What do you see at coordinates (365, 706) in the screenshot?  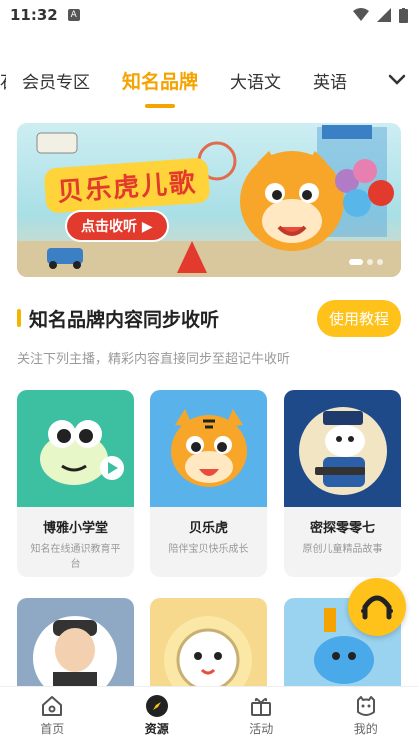 I see `profile-face-icon` at bounding box center [365, 706].